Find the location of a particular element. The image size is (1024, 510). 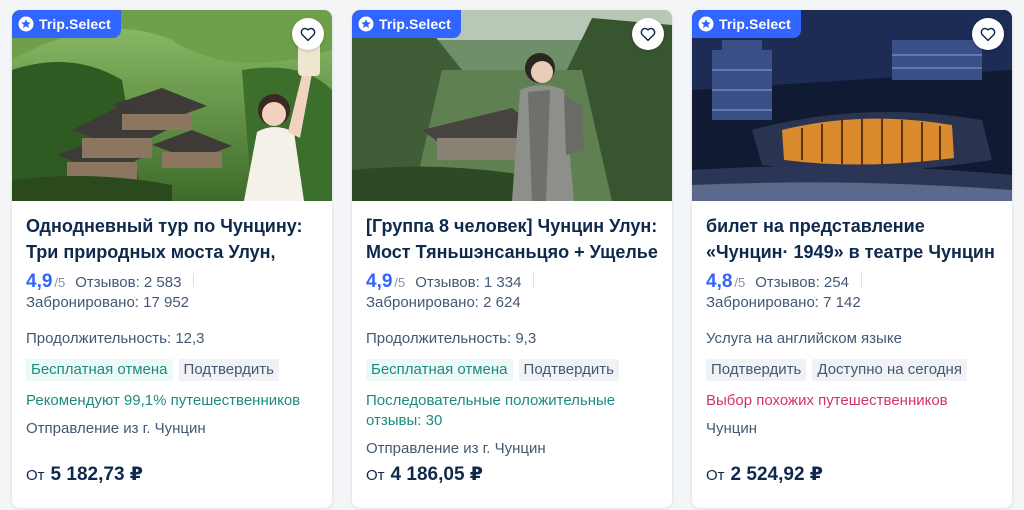

rating-score: 4,8 is located at coordinates (719, 281).